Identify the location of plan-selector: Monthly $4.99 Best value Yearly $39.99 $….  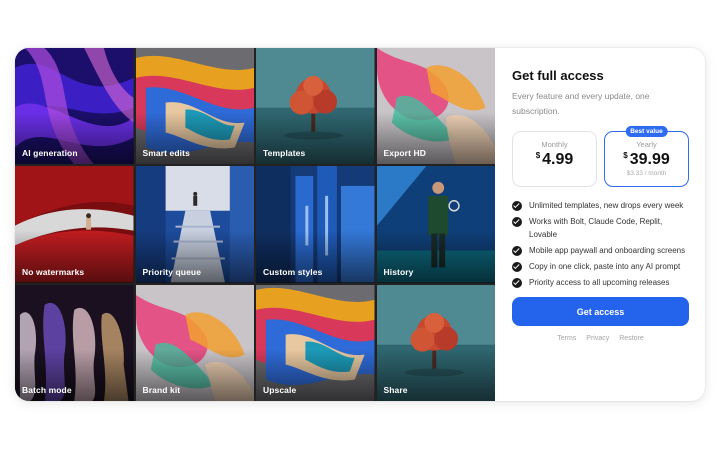
(600, 156).